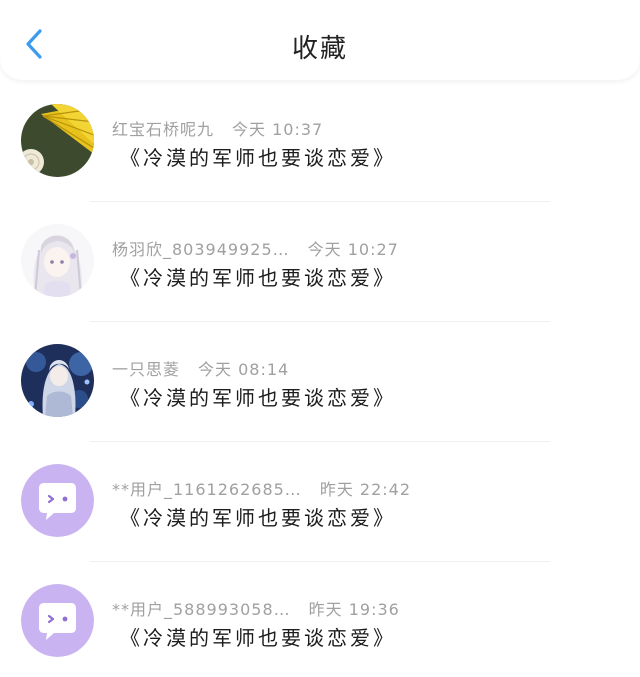 Image resolution: width=640 pixels, height=677 pixels. What do you see at coordinates (163, 129) in the screenshot?
I see `username: 红宝石桥呢九` at bounding box center [163, 129].